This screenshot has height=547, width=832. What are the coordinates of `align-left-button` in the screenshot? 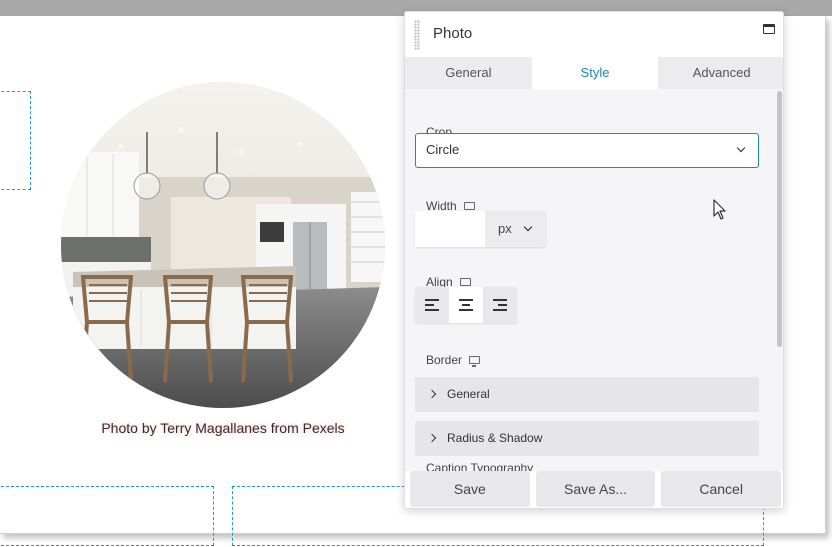 It's located at (432, 305).